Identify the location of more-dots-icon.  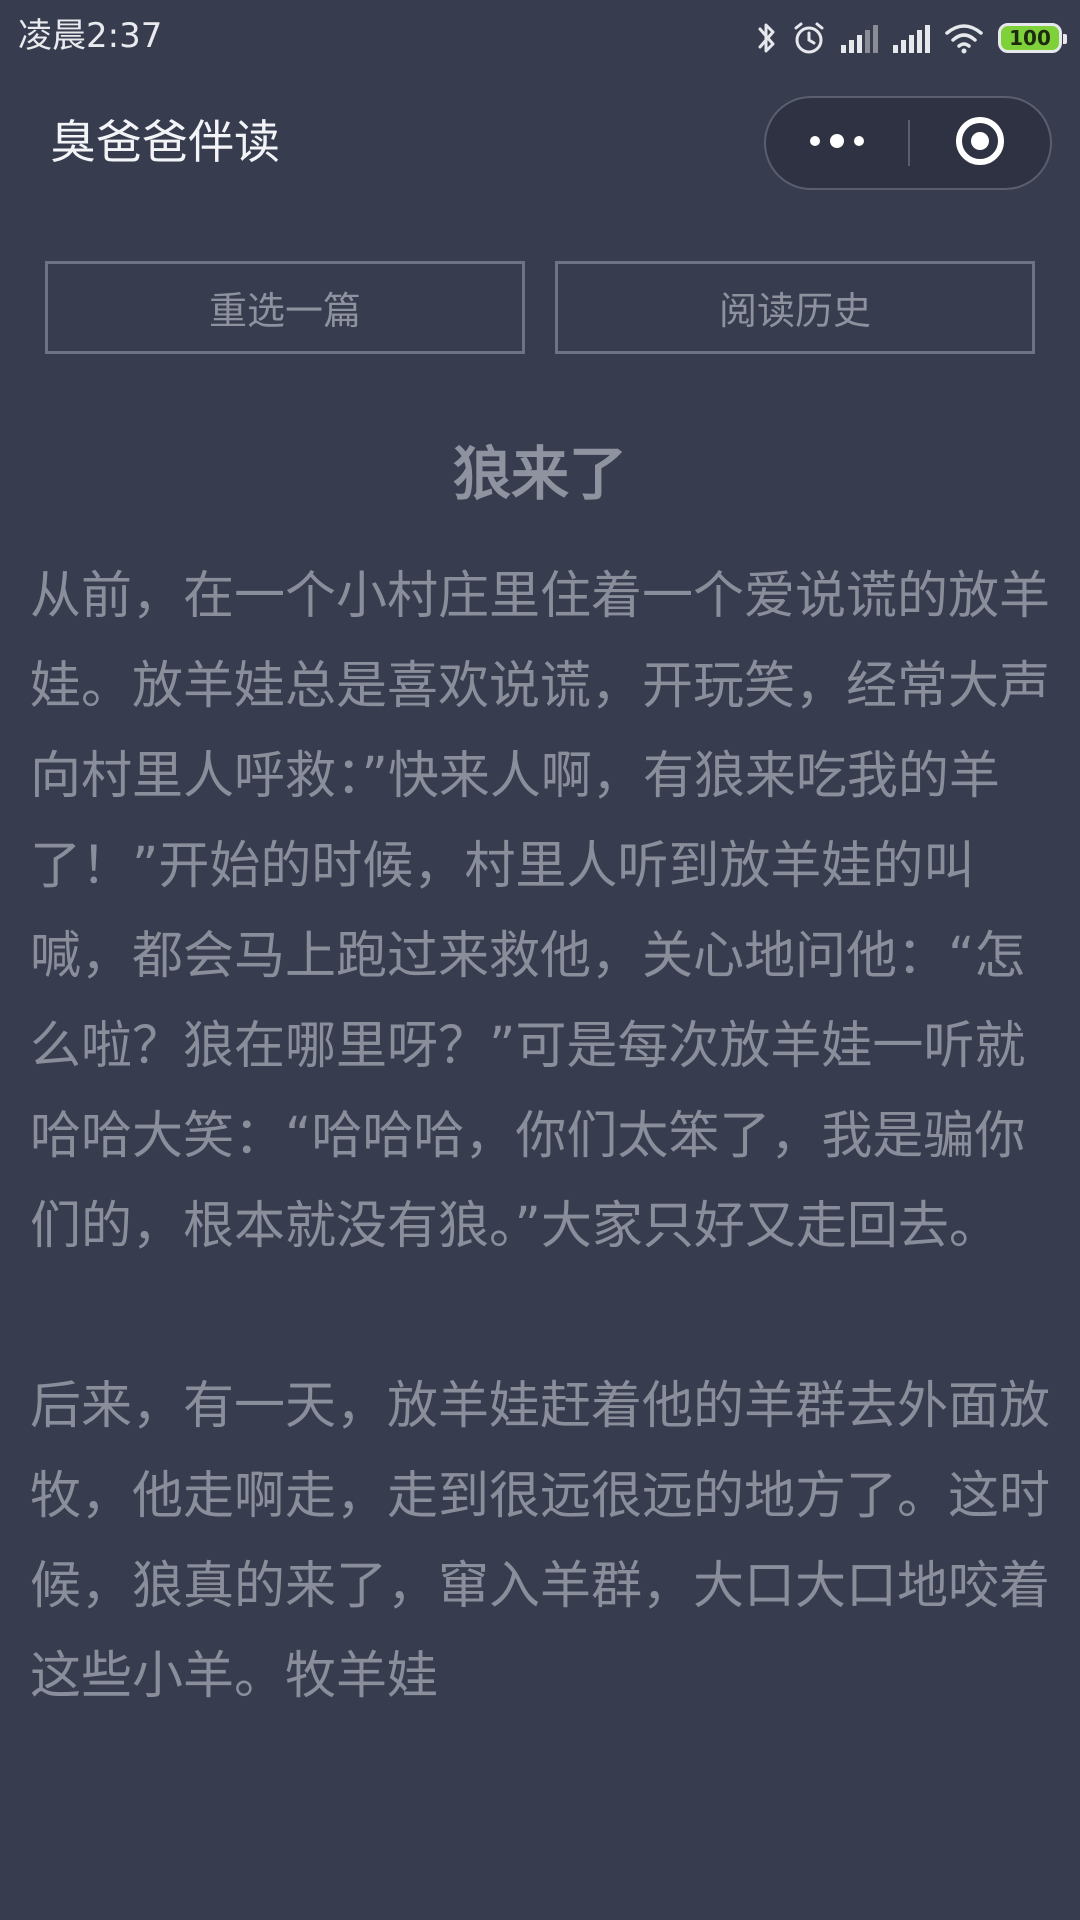
(837, 143).